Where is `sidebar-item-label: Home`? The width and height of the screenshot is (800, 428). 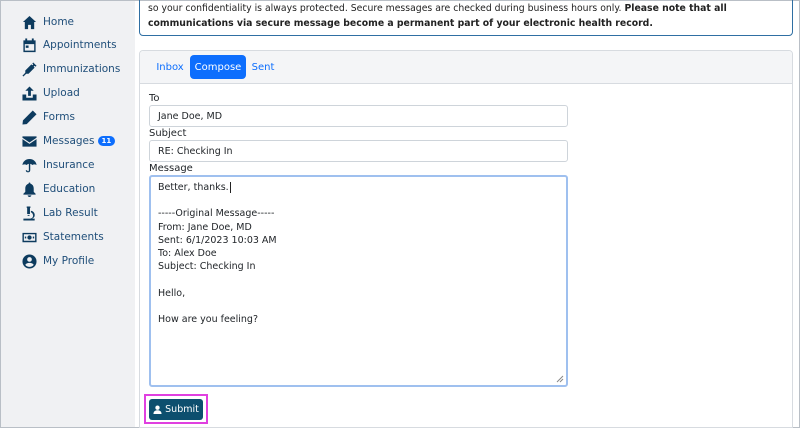 sidebar-item-label: Home is located at coordinates (59, 22).